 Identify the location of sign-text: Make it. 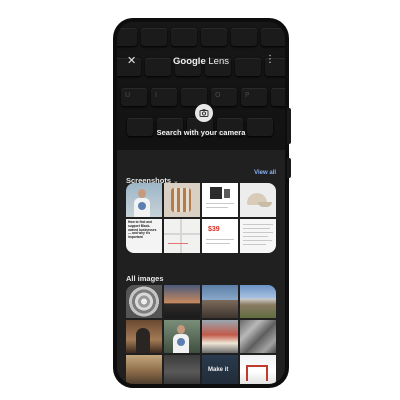
(218, 370).